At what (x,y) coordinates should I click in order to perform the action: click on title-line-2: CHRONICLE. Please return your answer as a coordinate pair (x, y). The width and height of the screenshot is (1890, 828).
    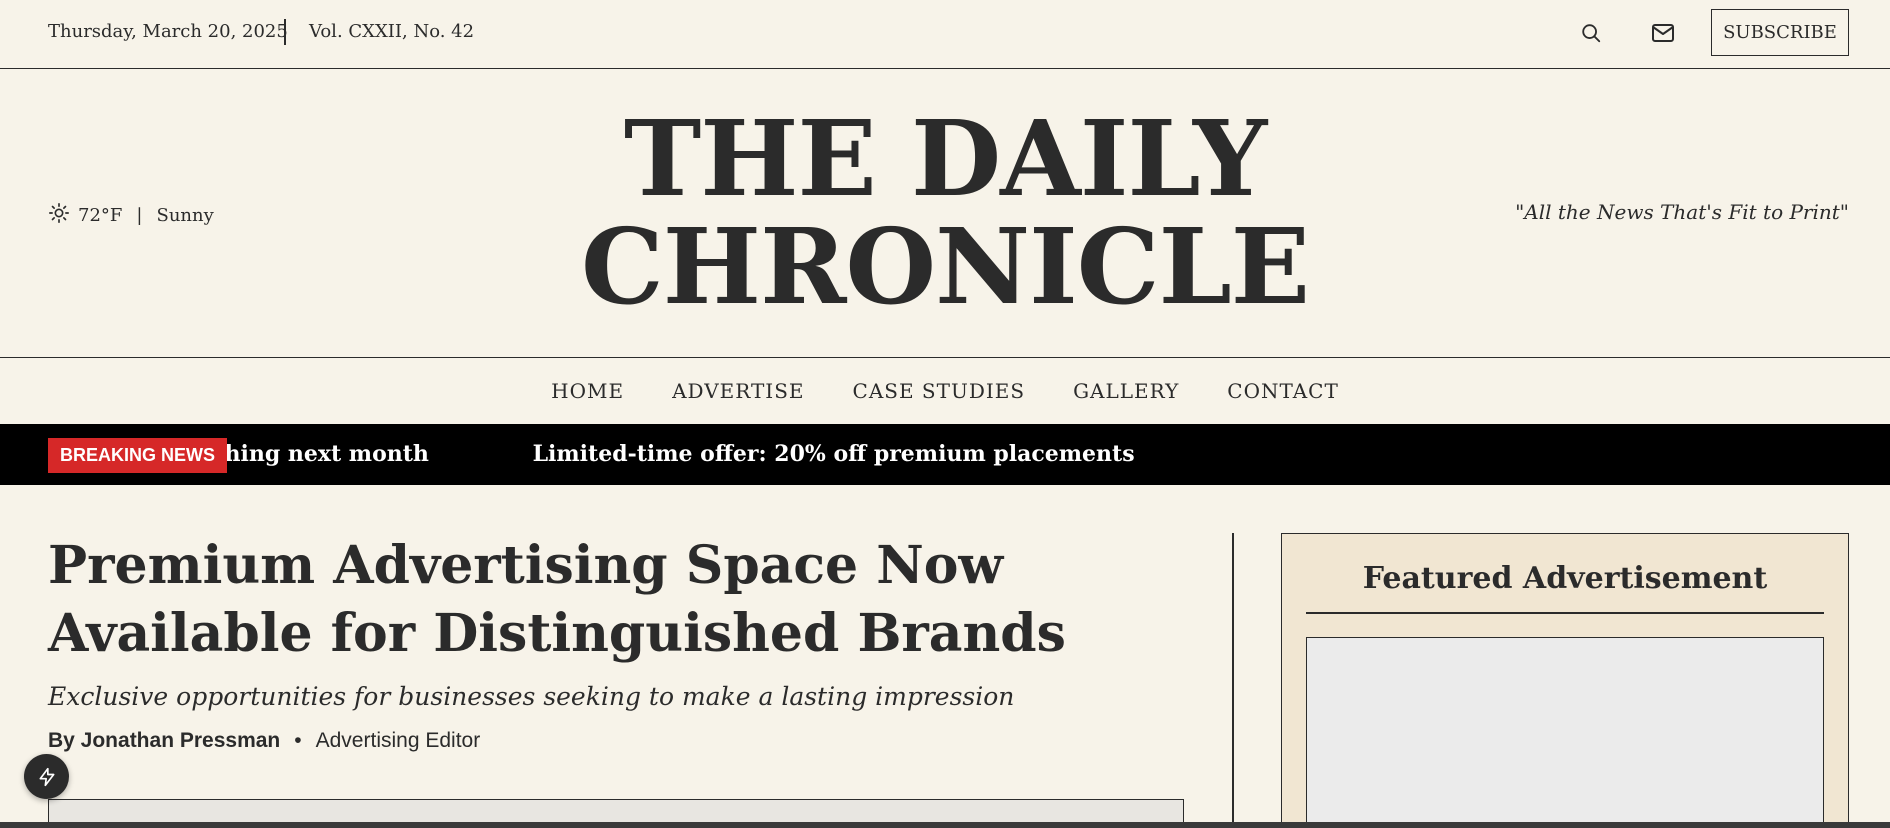
    Looking at the image, I should click on (945, 266).